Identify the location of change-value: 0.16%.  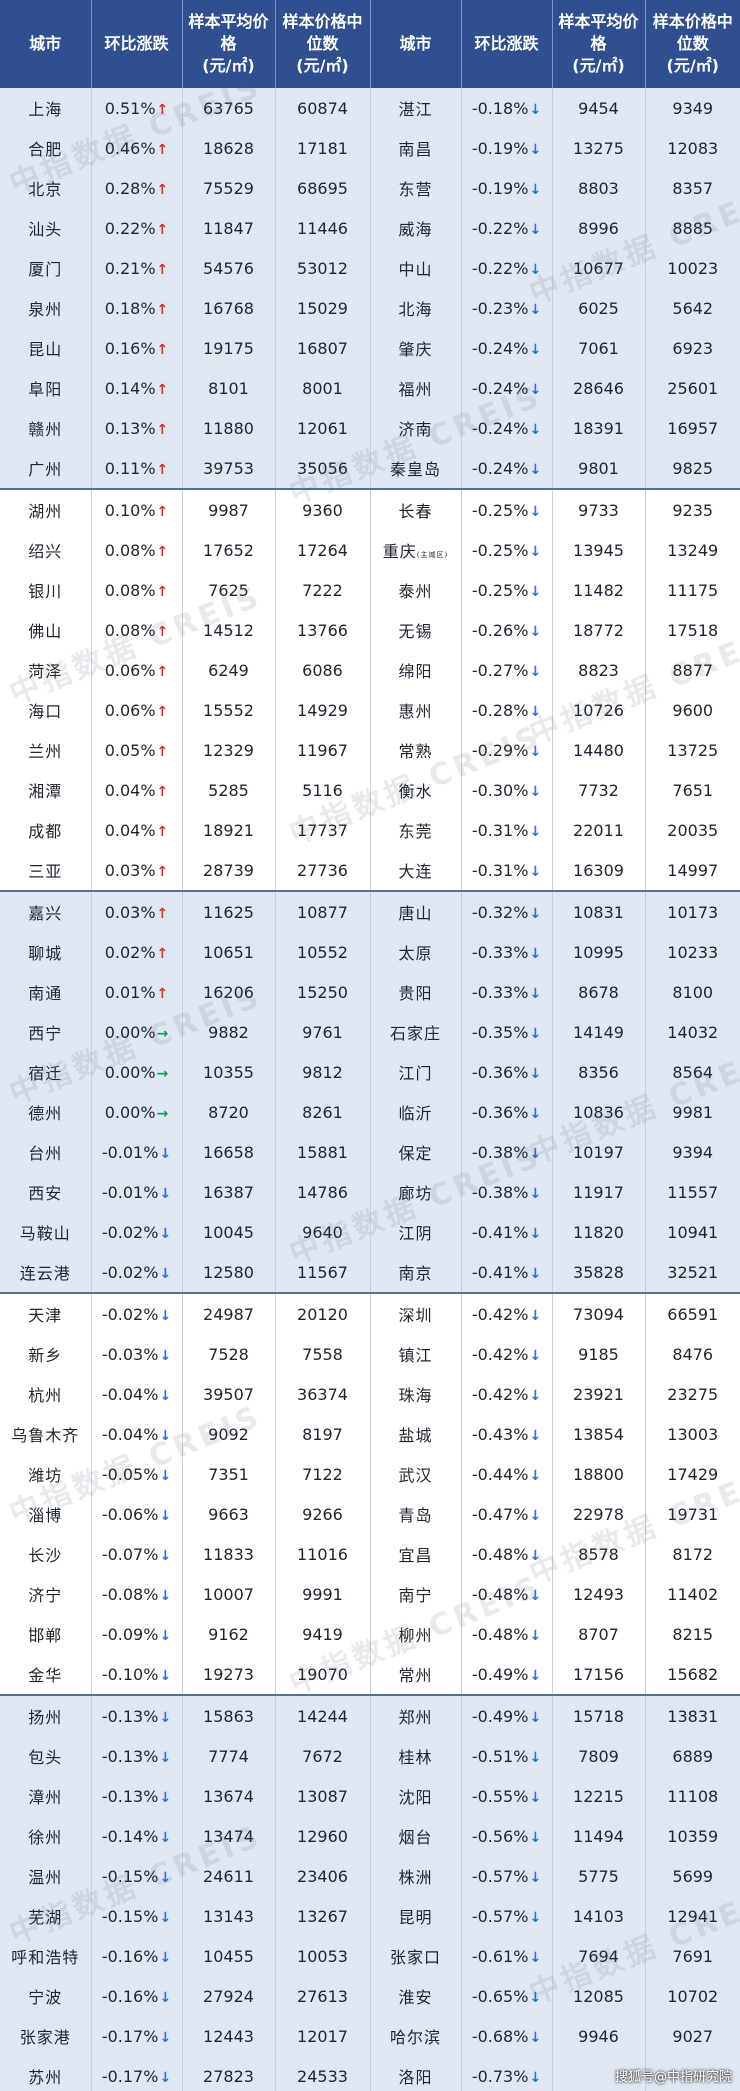
(130, 348).